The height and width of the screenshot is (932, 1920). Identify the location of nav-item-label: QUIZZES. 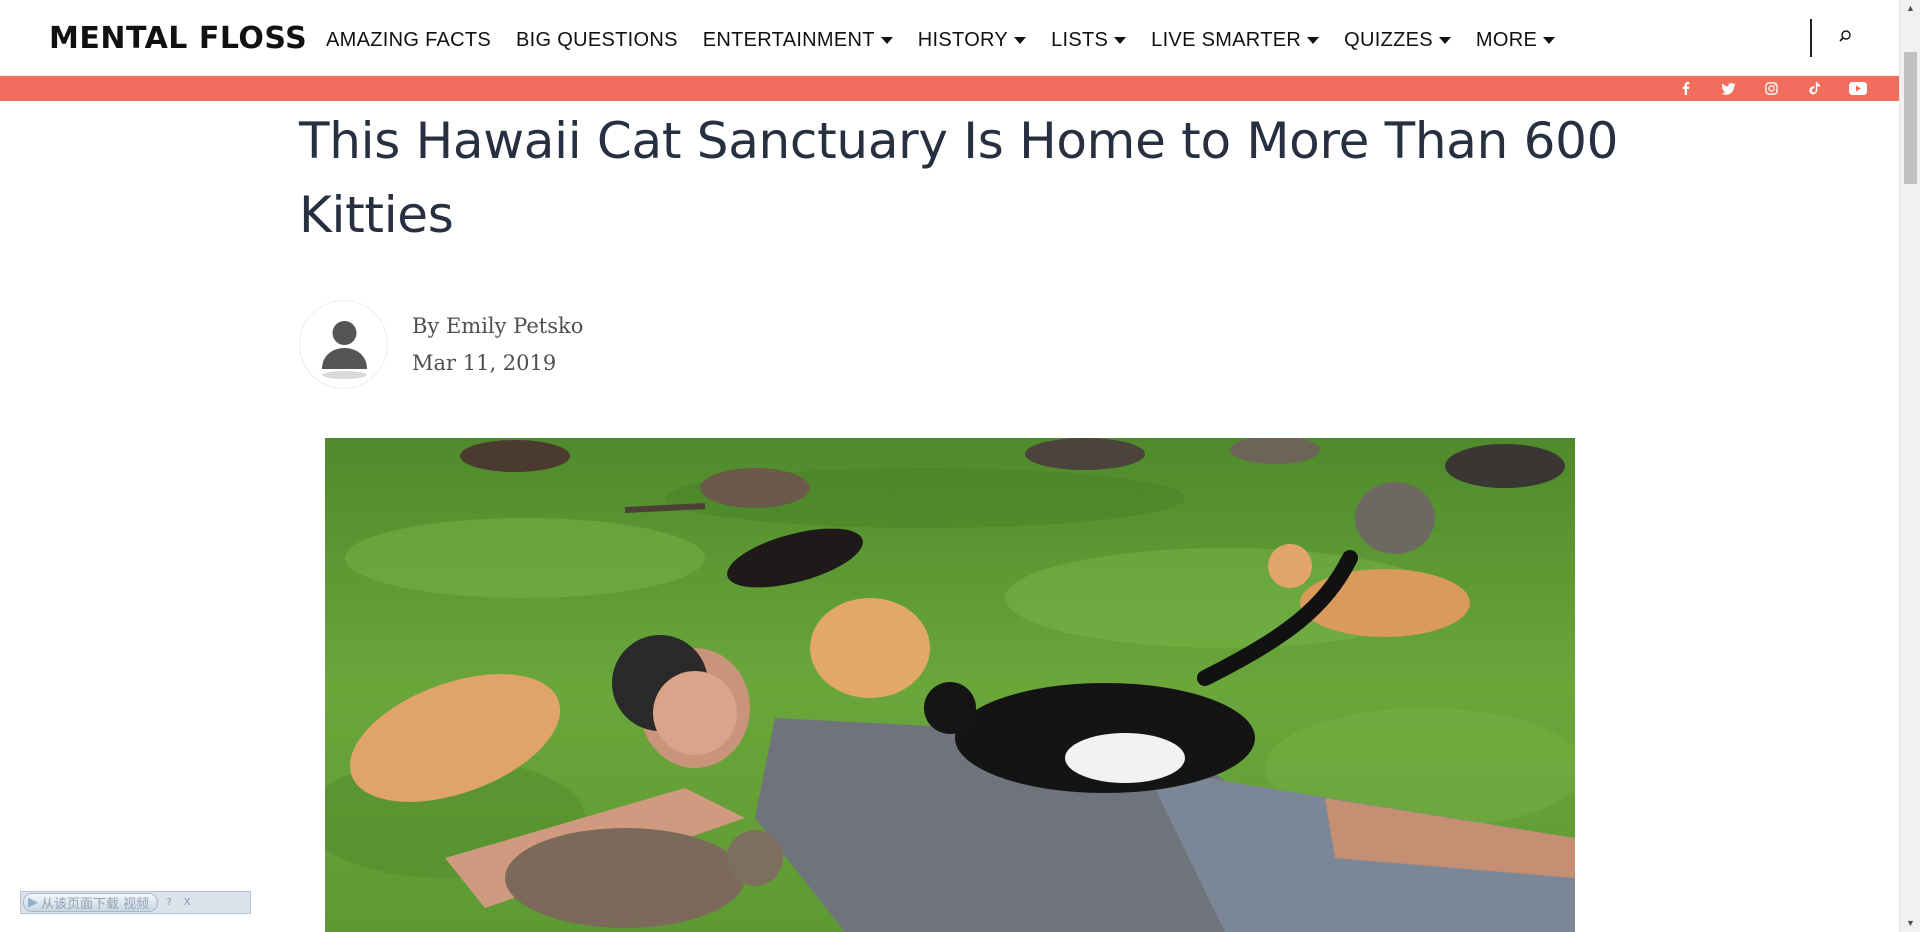
(1388, 39).